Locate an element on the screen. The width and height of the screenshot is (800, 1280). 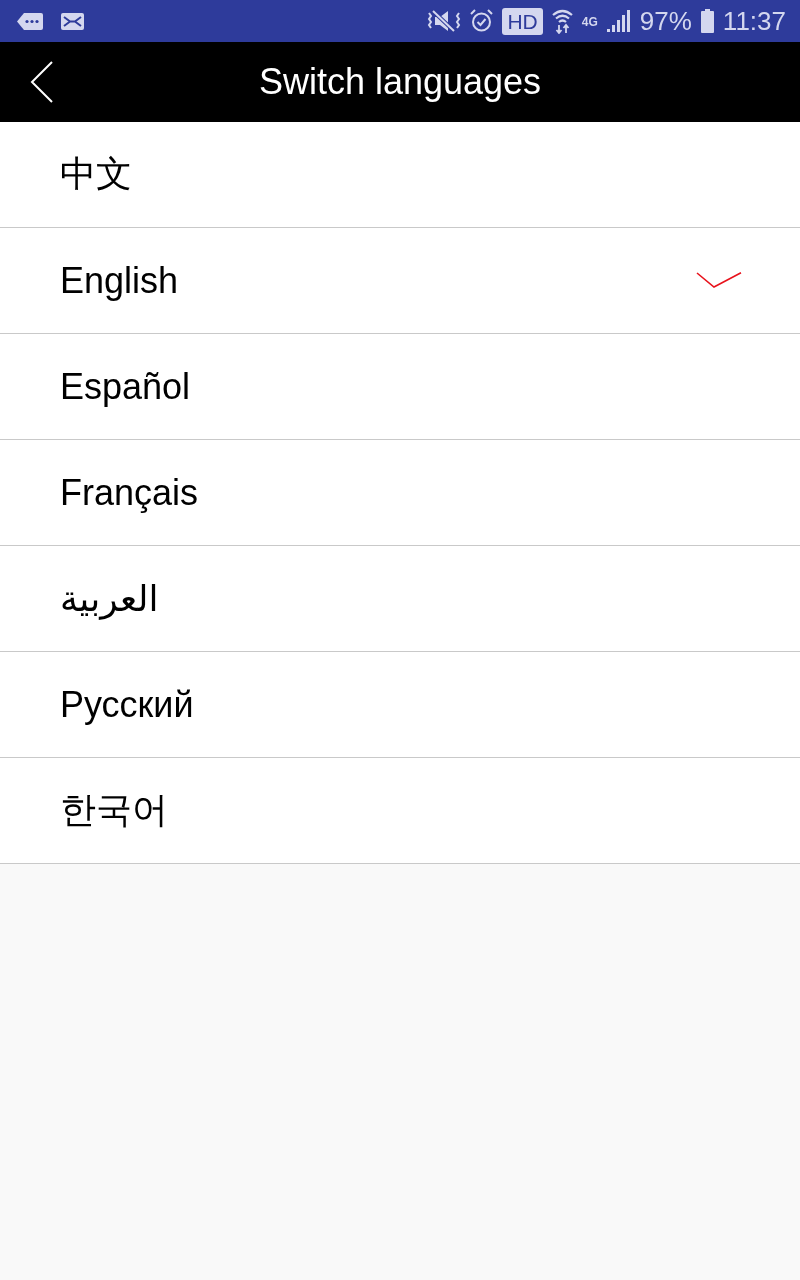
back-button is located at coordinates (42, 82).